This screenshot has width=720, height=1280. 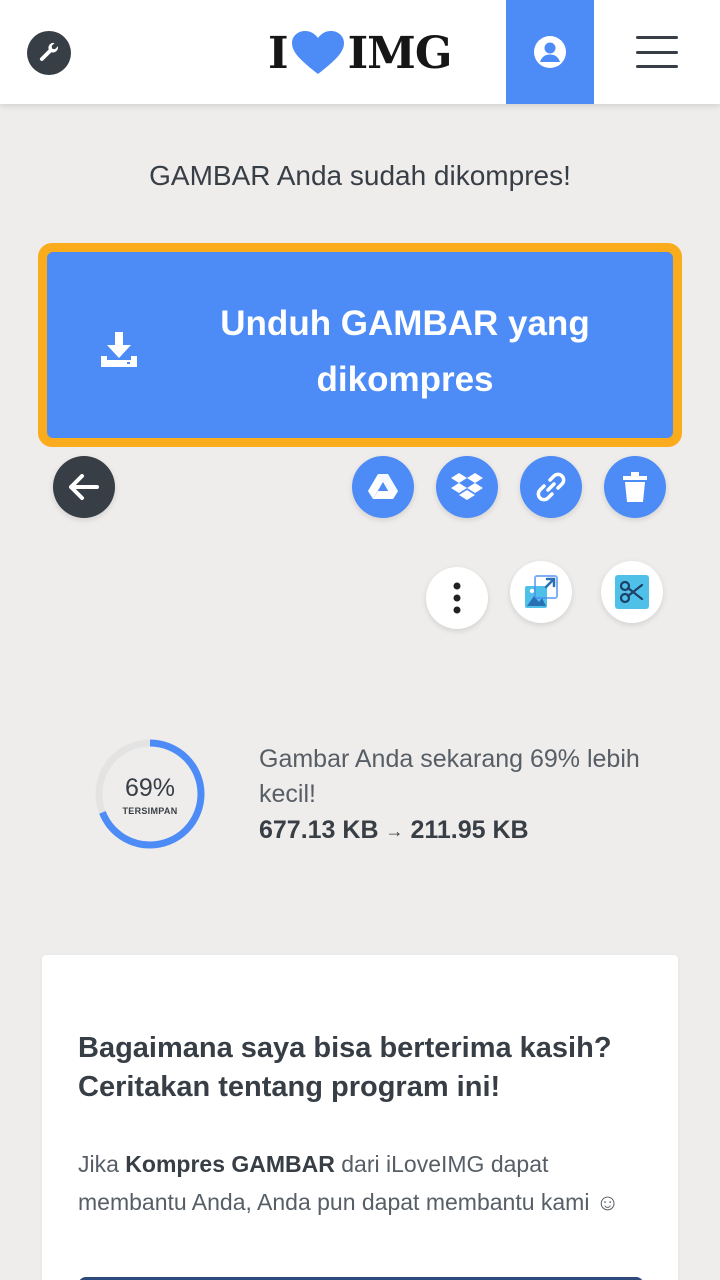 I want to click on download-button-body: Unduh GAMBAR yang dikompres, so click(x=360, y=345).